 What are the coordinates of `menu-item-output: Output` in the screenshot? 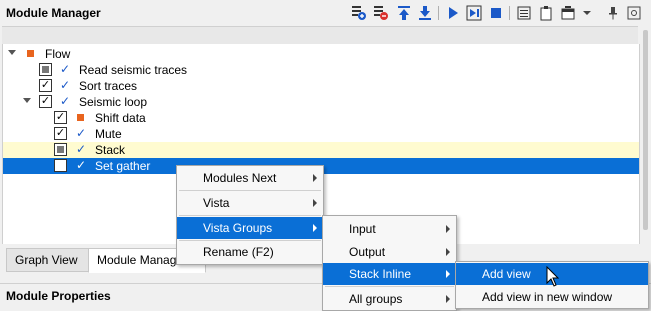 It's located at (389, 252).